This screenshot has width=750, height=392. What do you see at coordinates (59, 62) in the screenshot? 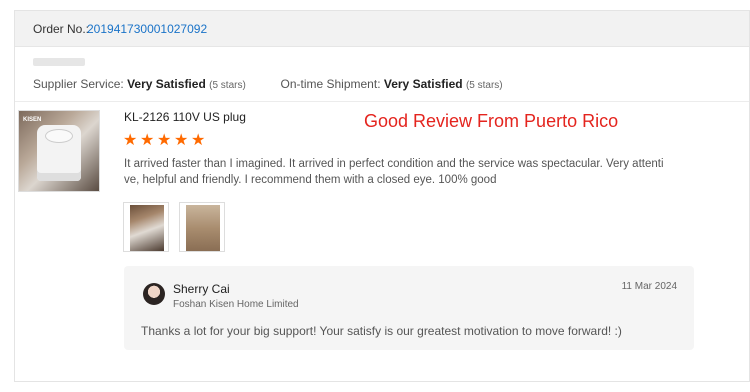
I see `buyer-name-redacted` at bounding box center [59, 62].